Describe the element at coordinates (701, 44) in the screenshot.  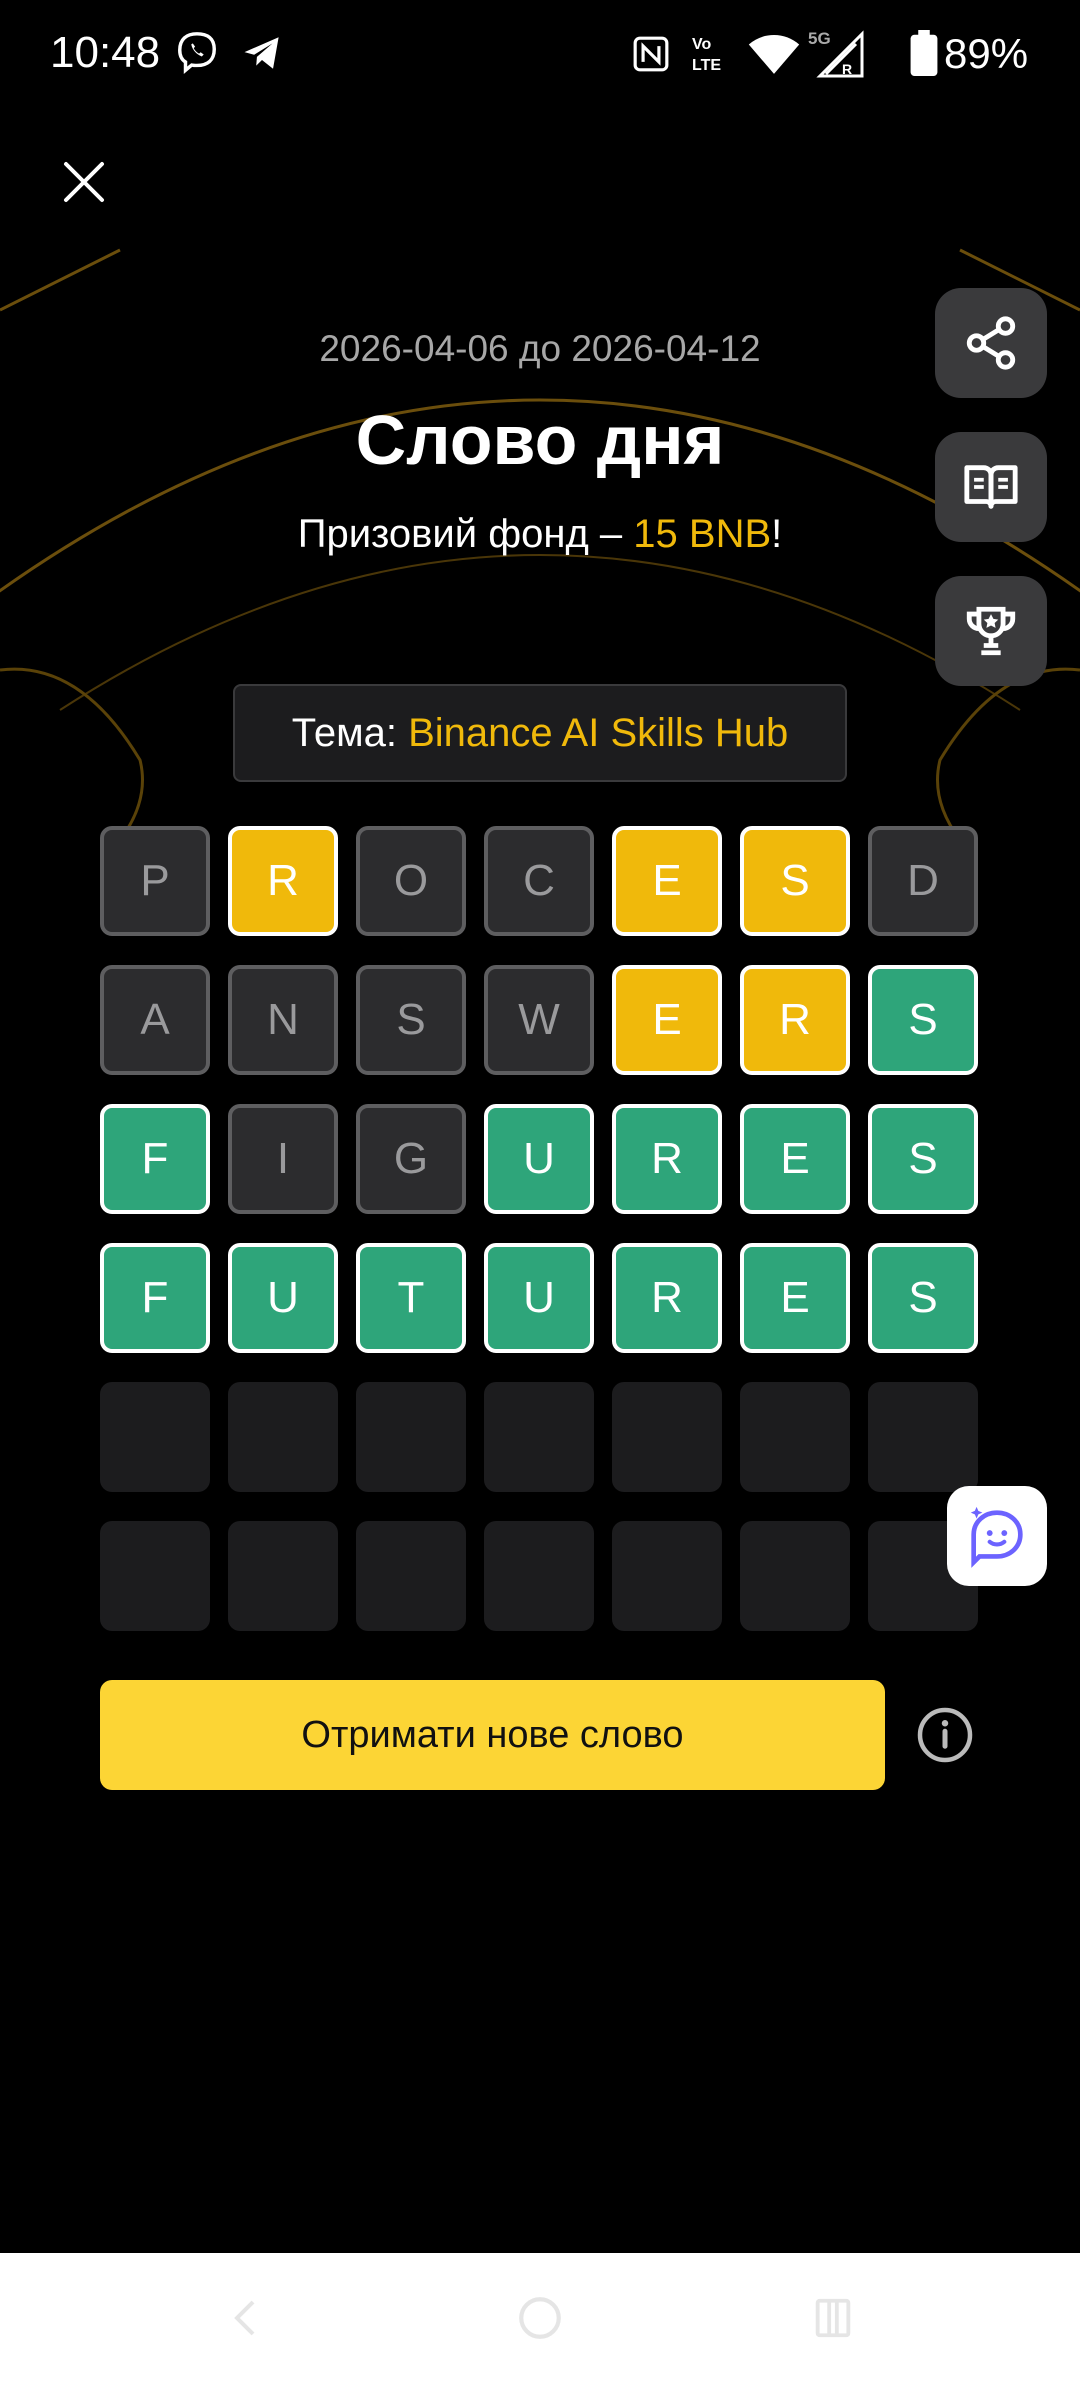
I see `svg-text: Vo` at that location.